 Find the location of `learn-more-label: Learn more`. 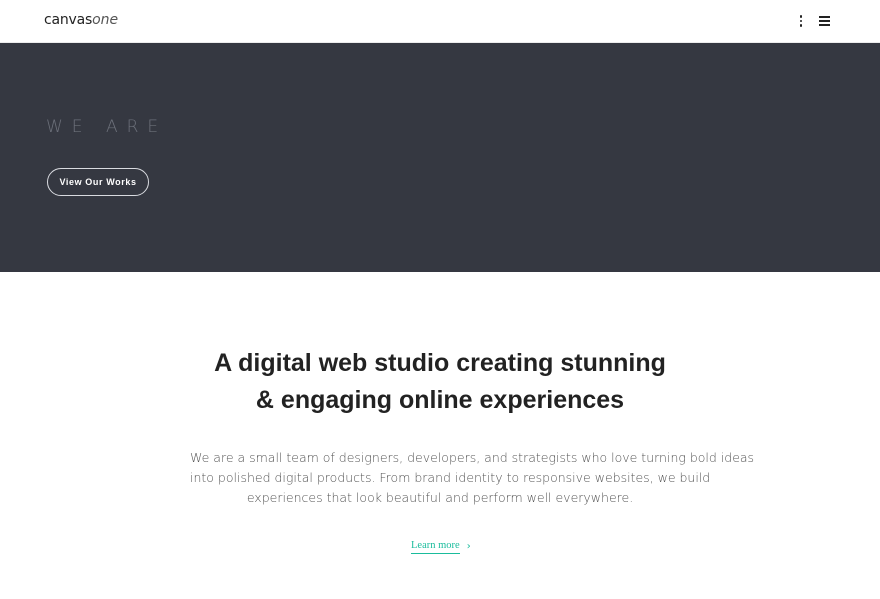

learn-more-label: Learn more is located at coordinates (435, 547).